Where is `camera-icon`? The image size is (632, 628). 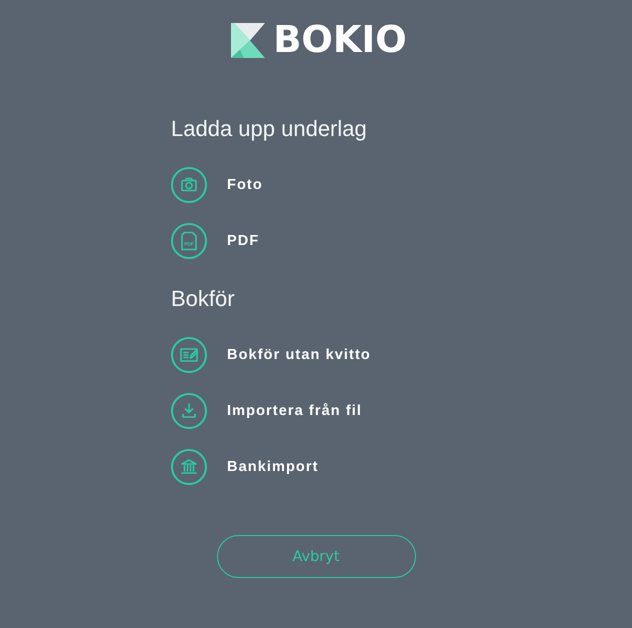 camera-icon is located at coordinates (189, 185).